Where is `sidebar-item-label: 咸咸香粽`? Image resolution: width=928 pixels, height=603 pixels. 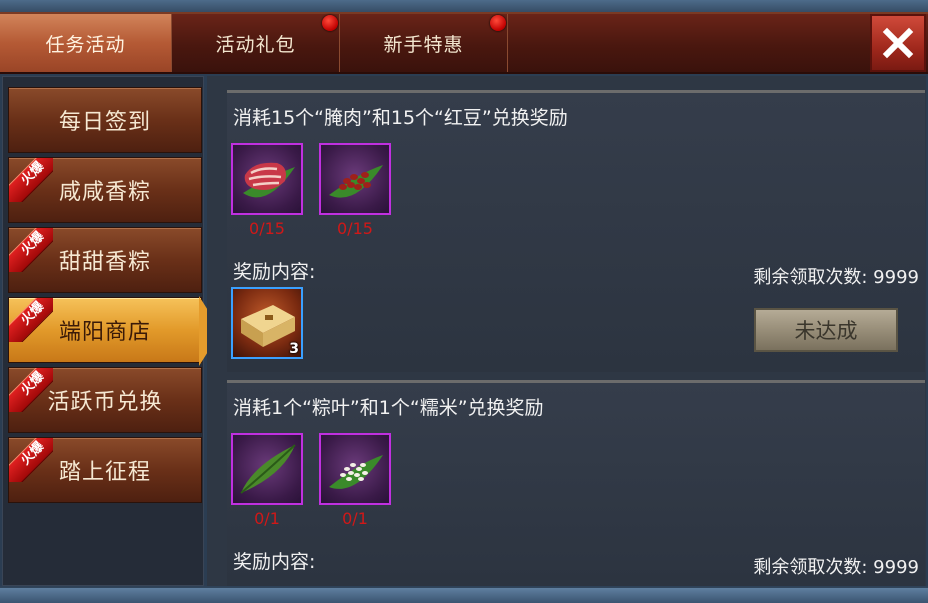 sidebar-item-label: 咸咸香粽 is located at coordinates (104, 192).